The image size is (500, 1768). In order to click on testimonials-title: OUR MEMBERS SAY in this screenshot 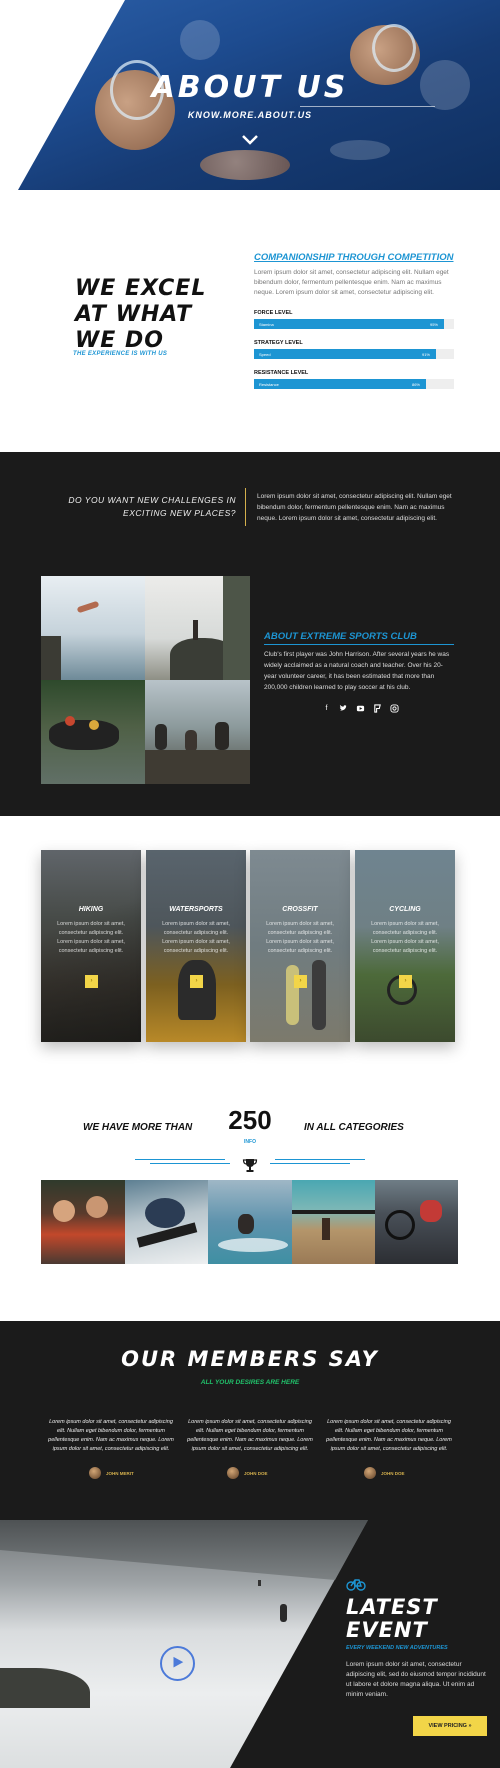, I will do `click(250, 1359)`.